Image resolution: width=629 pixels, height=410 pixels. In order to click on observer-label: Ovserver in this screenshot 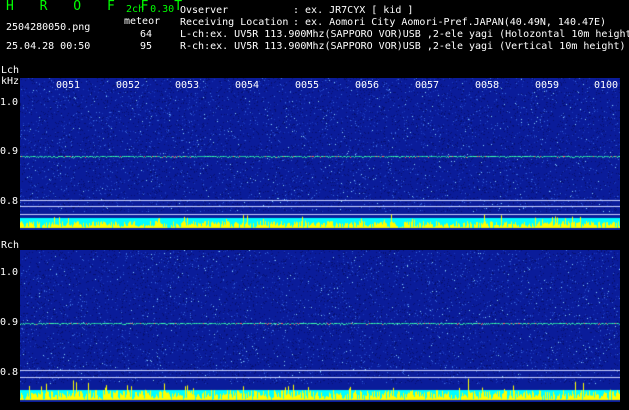, I will do `click(204, 10)`.